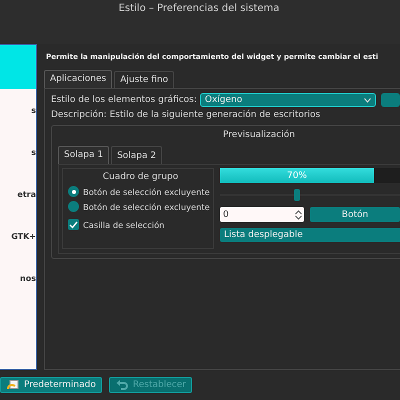 This screenshot has height=400, width=400. Describe the element at coordinates (367, 100) in the screenshot. I see `chevron-icon` at that location.